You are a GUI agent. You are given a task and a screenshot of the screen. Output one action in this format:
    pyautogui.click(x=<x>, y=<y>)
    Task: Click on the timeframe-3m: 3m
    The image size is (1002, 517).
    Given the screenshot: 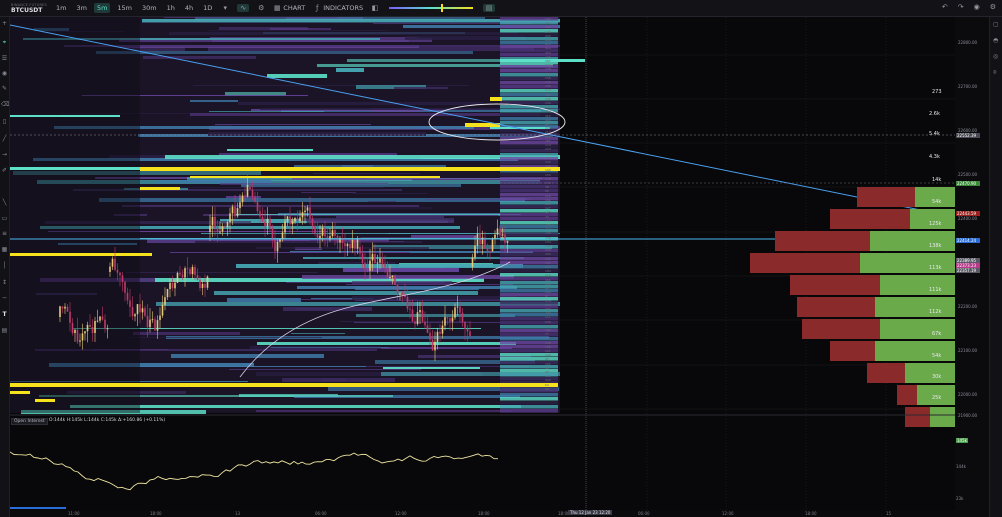 What is the action you would take?
    pyautogui.click(x=81, y=8)
    